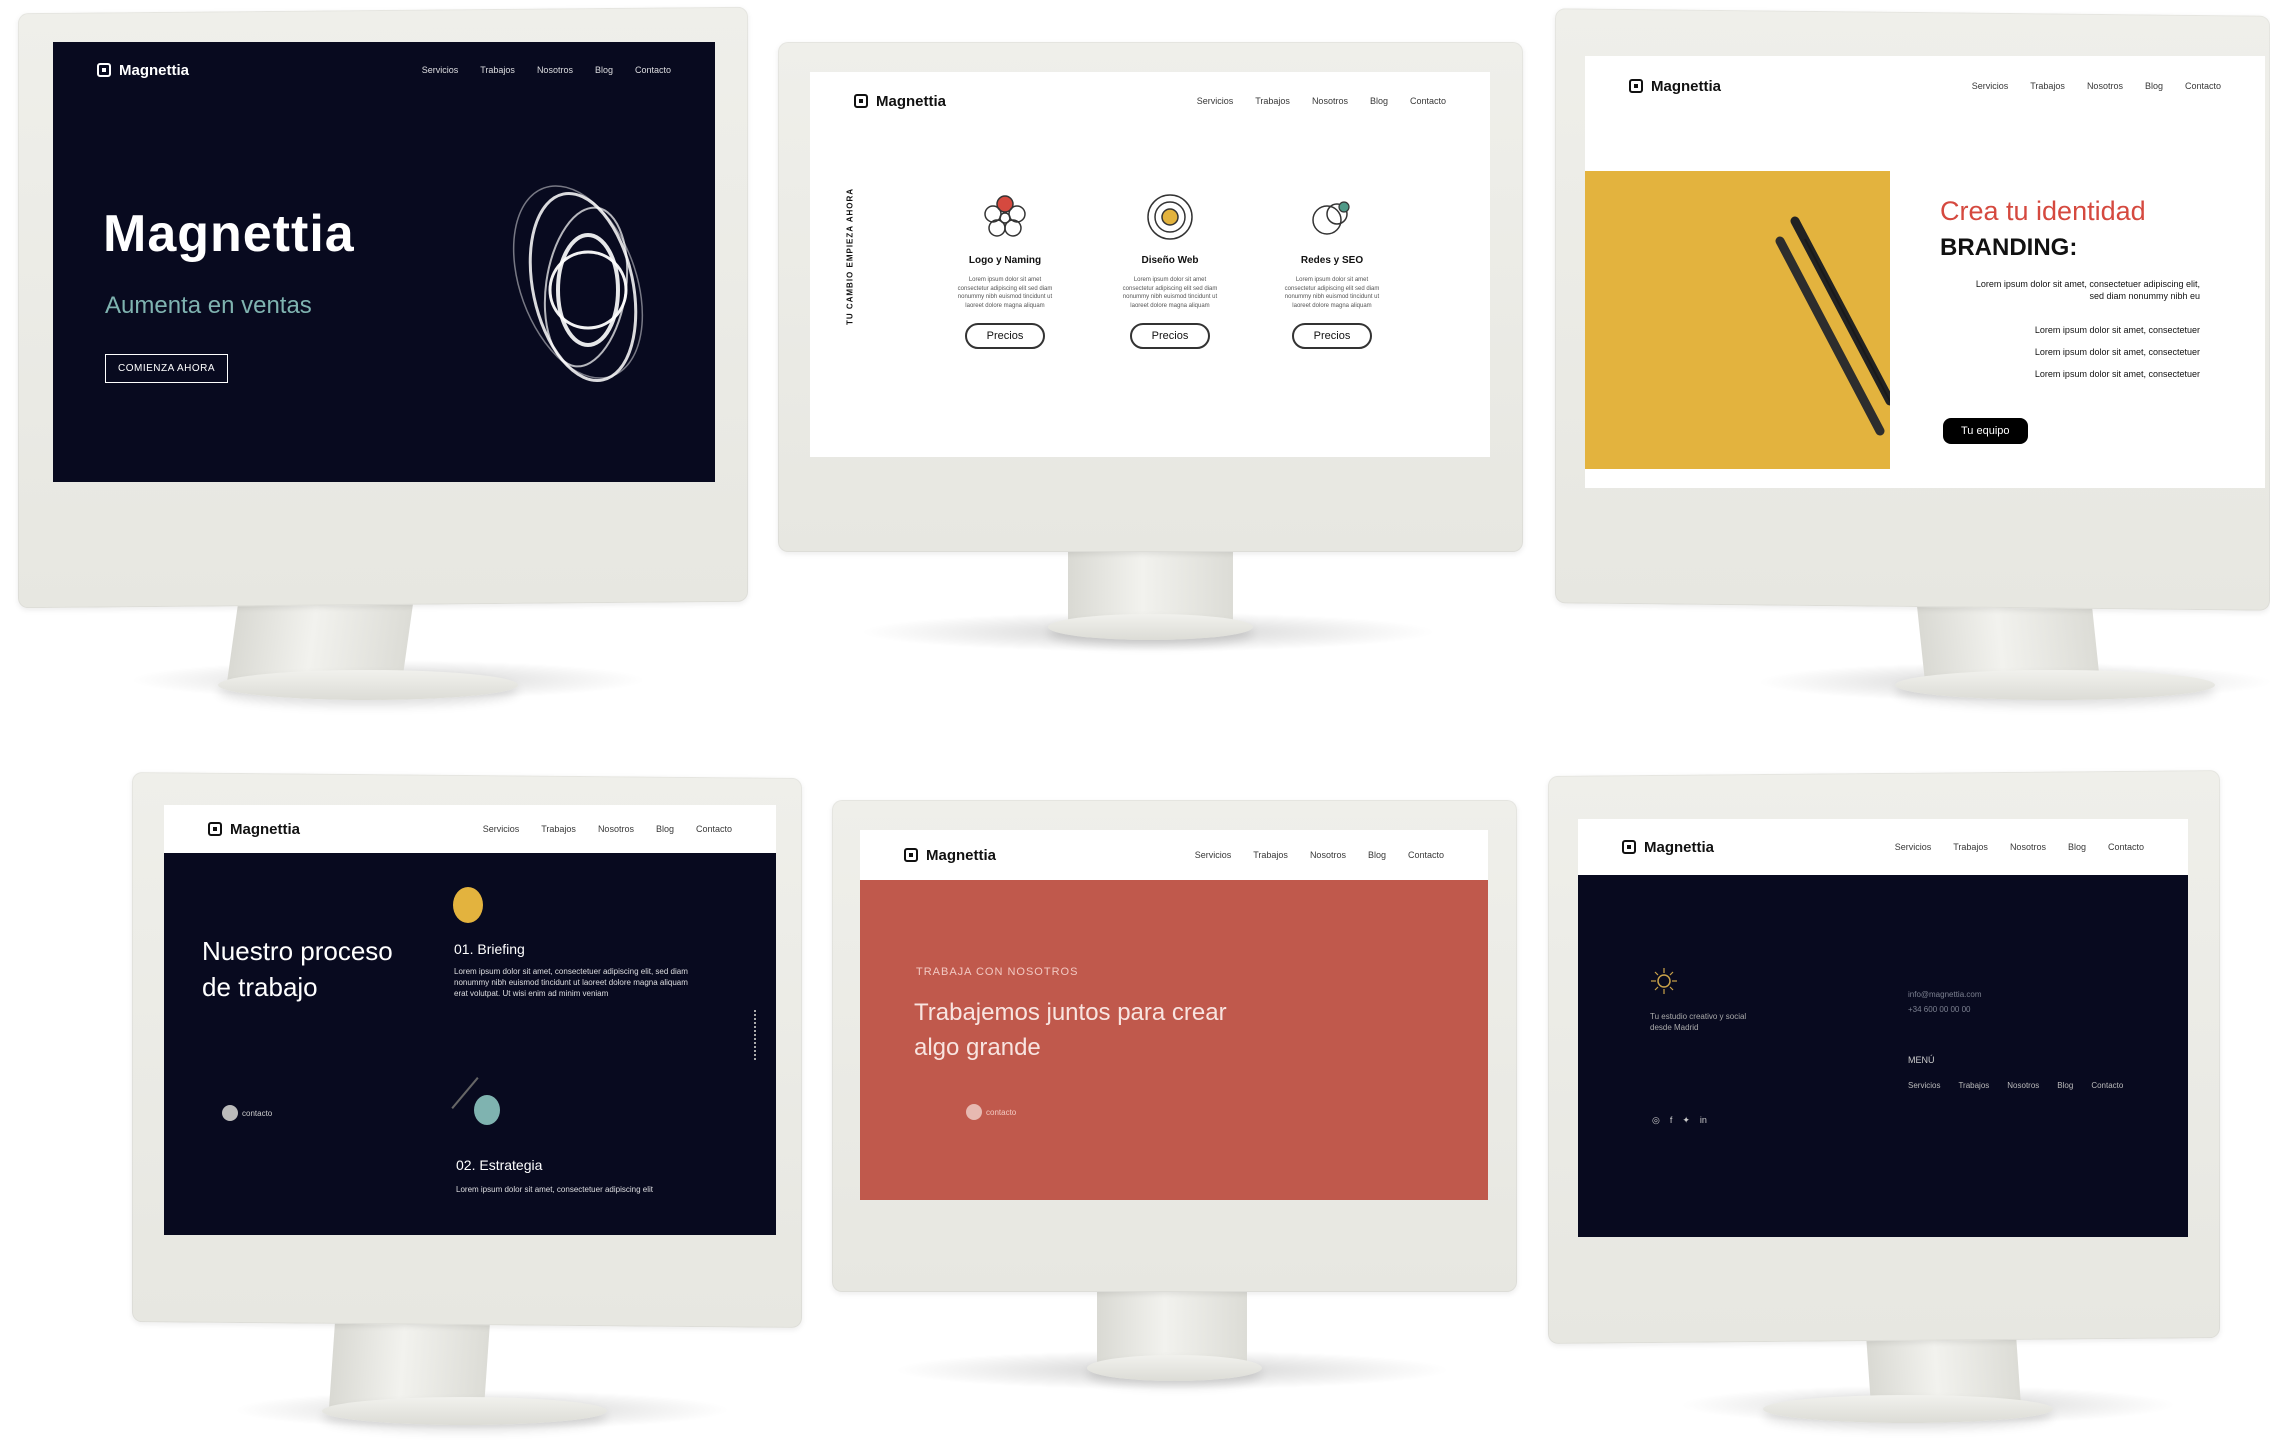 The height and width of the screenshot is (1441, 2270). What do you see at coordinates (1737, 320) in the screenshot?
I see `branding-image` at bounding box center [1737, 320].